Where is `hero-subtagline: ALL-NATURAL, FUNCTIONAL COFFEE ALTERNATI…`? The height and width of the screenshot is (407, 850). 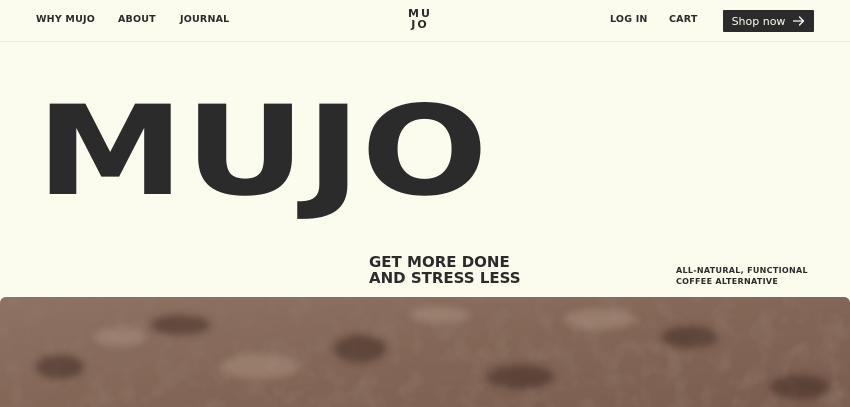
hero-subtagline: ALL-NATURAL, FUNCTIONAL COFFEE ALTERNATI… is located at coordinates (742, 276).